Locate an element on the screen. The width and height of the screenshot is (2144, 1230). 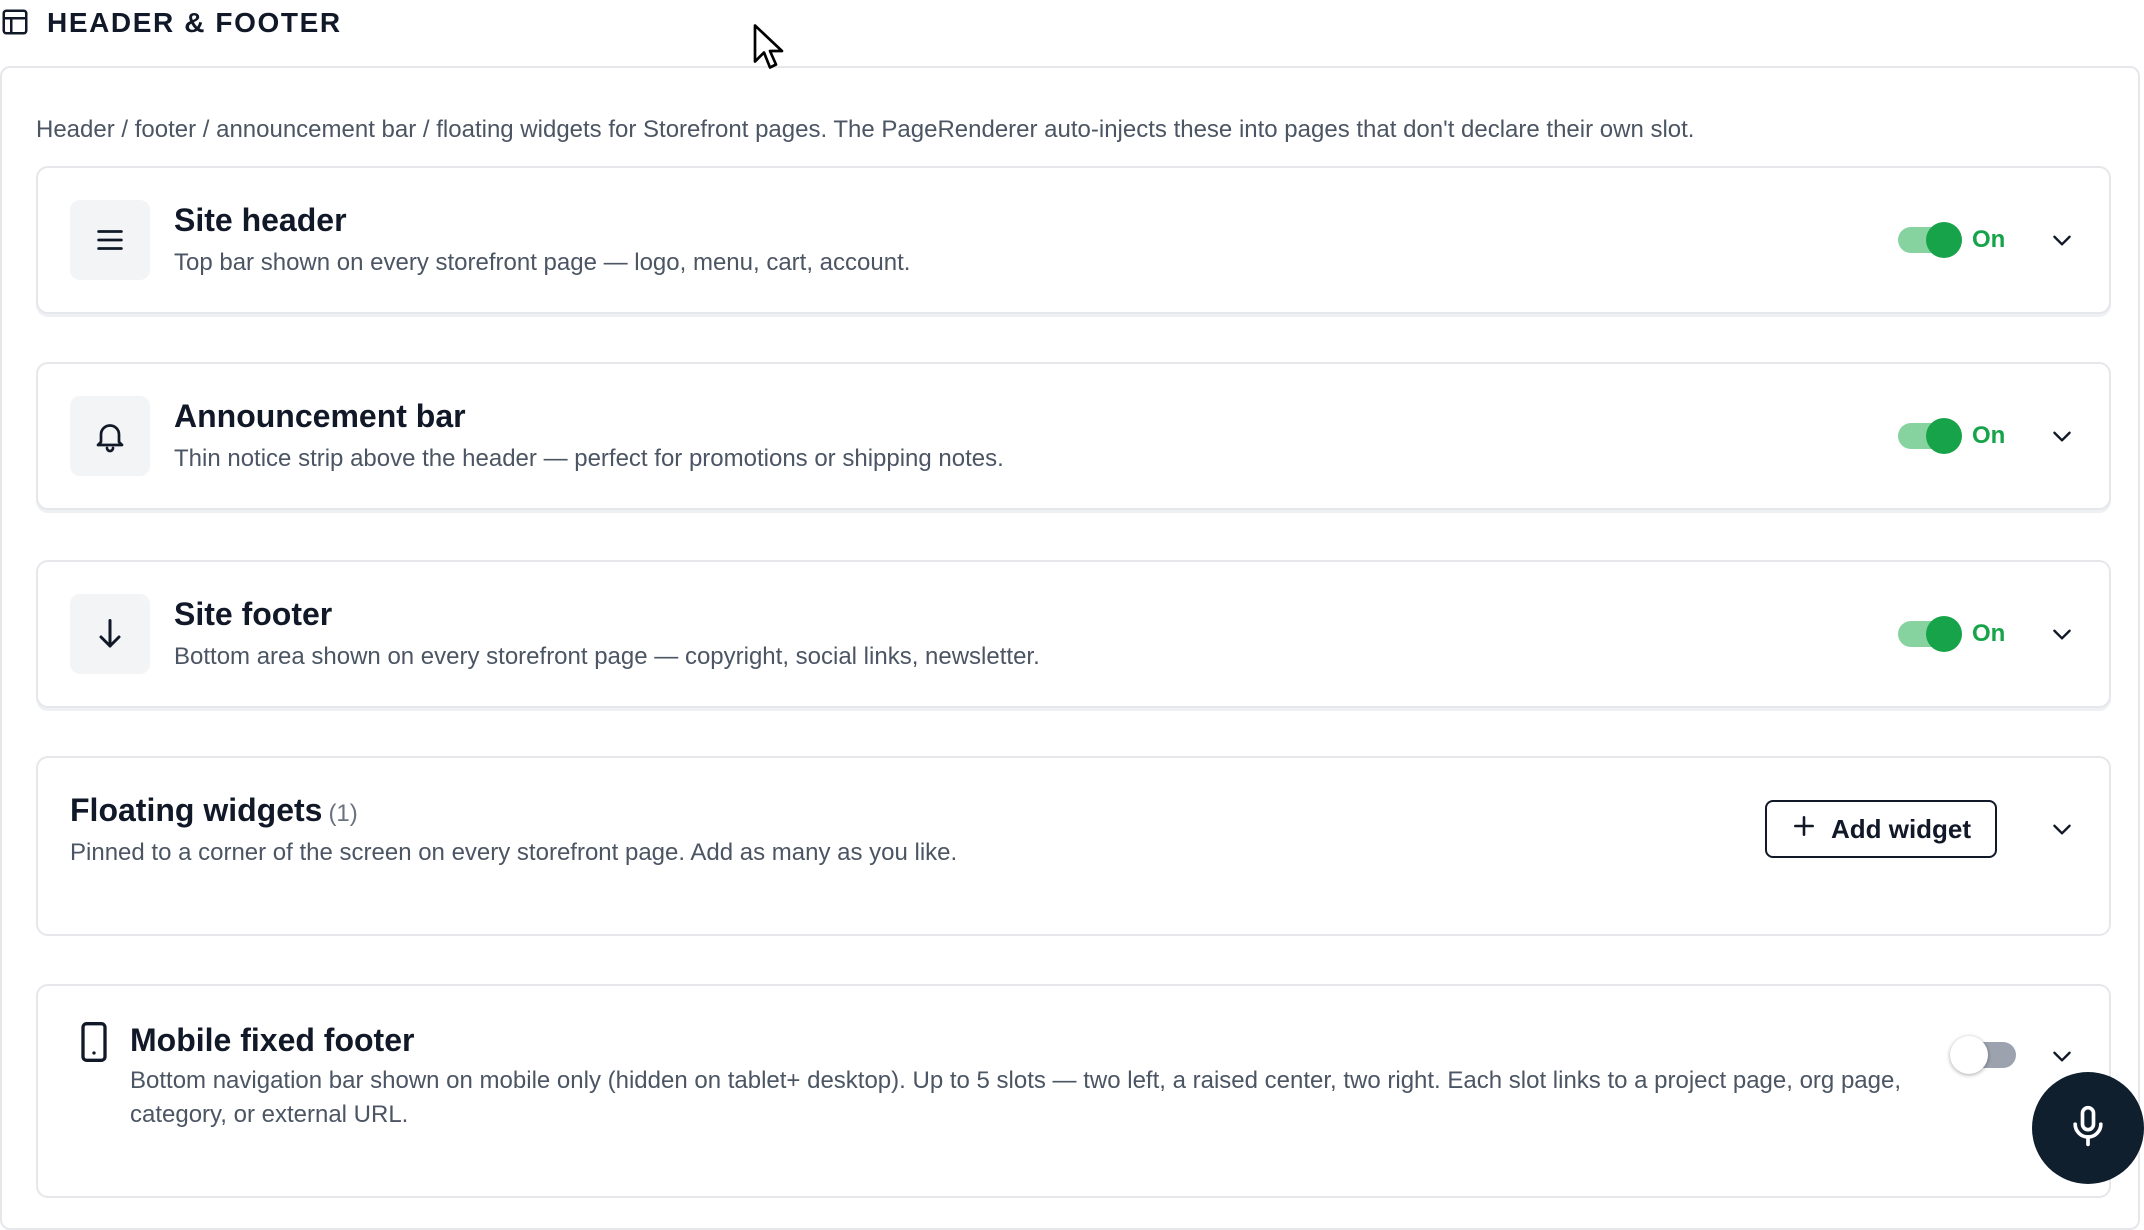
arrow-down-icon is located at coordinates (110, 634).